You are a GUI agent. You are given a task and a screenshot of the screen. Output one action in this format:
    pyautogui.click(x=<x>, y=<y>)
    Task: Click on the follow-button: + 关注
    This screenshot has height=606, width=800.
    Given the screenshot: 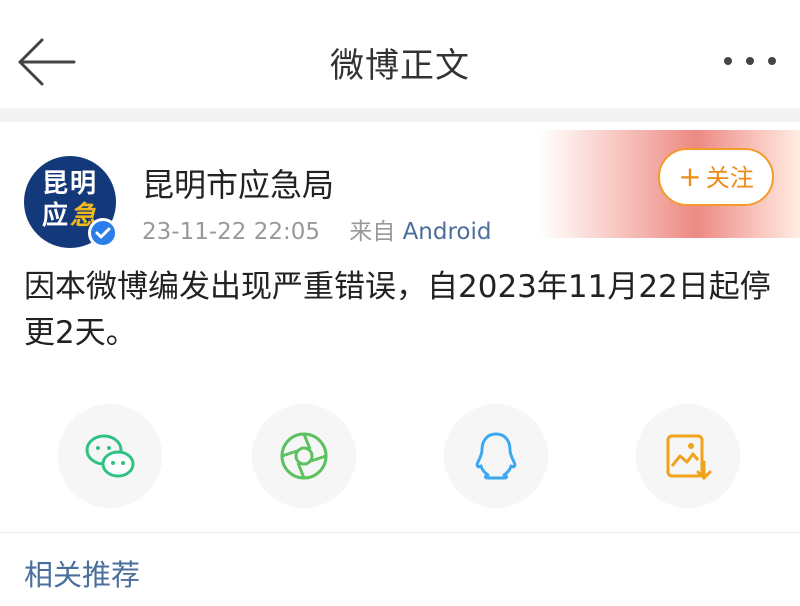 What is the action you would take?
    pyautogui.click(x=716, y=177)
    